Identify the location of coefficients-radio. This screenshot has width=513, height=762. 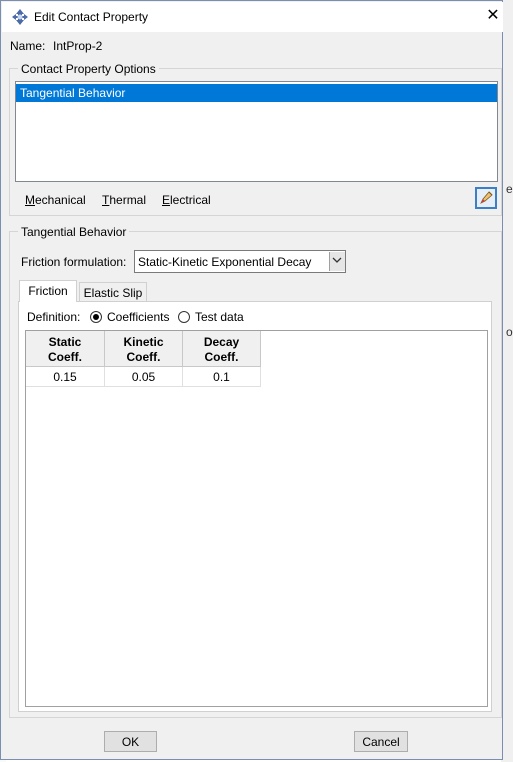
(96, 317).